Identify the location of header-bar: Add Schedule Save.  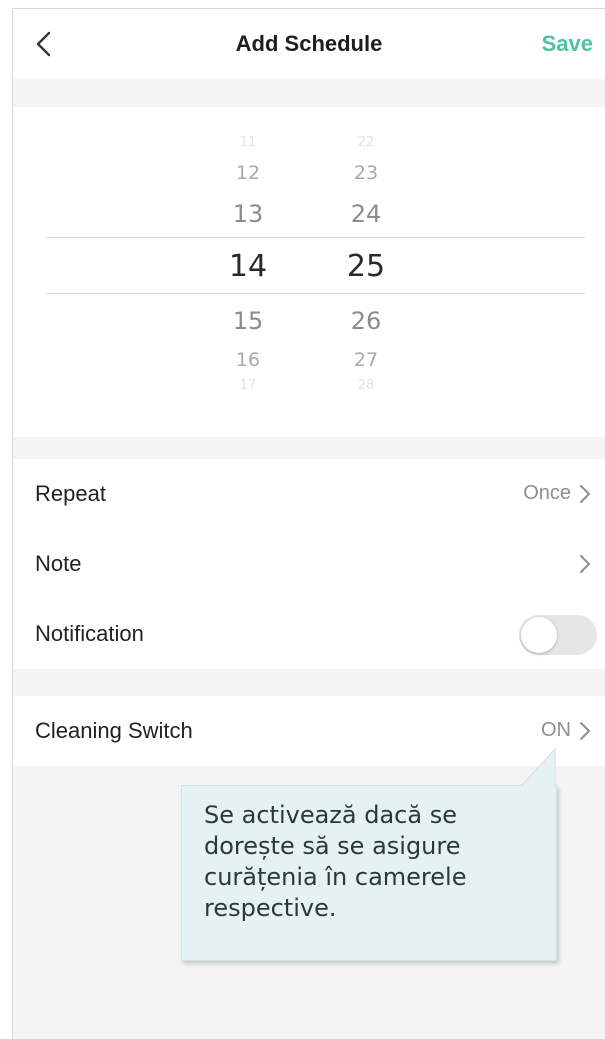
(309, 44).